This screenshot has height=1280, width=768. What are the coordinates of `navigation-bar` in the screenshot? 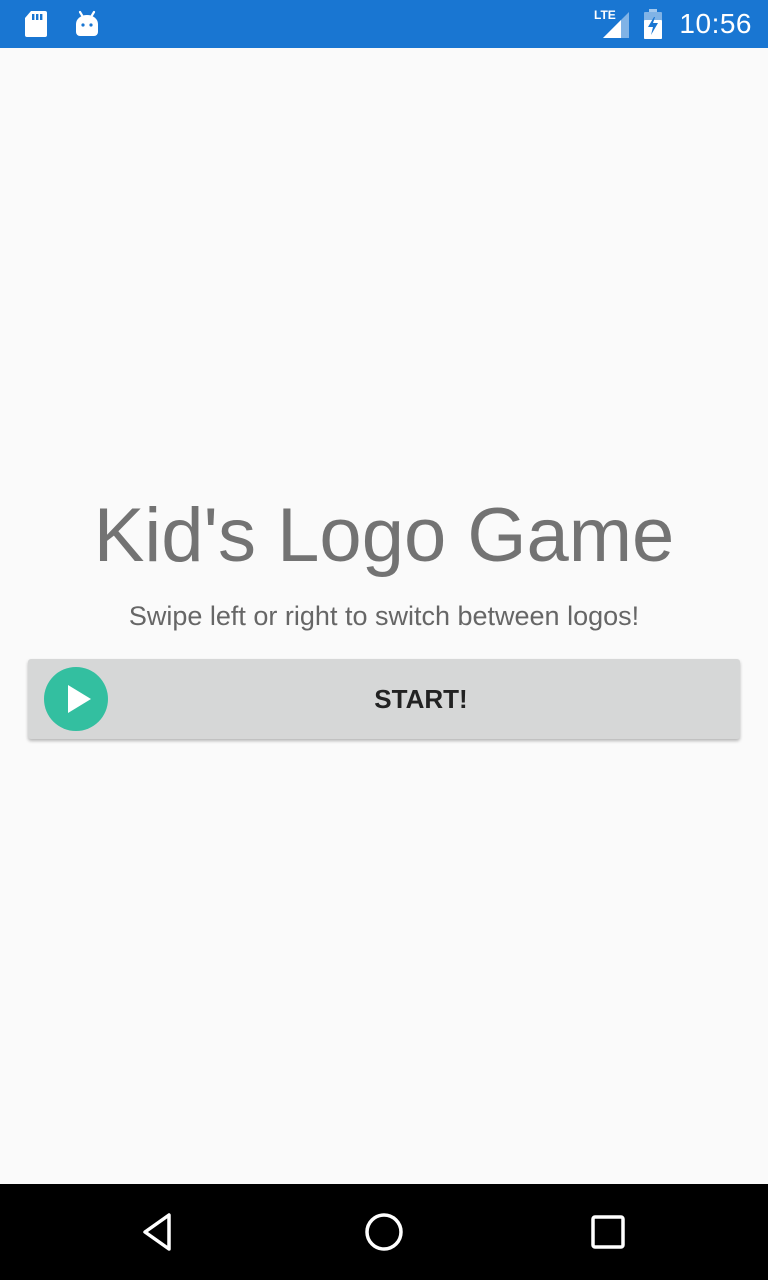 It's located at (384, 1232).